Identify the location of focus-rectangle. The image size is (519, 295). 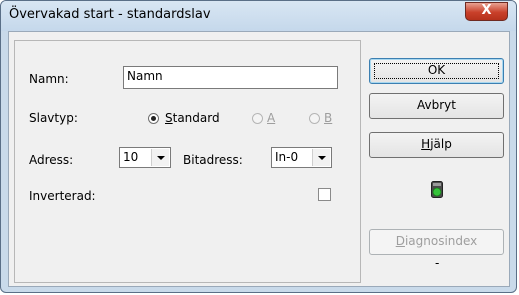
(436, 71).